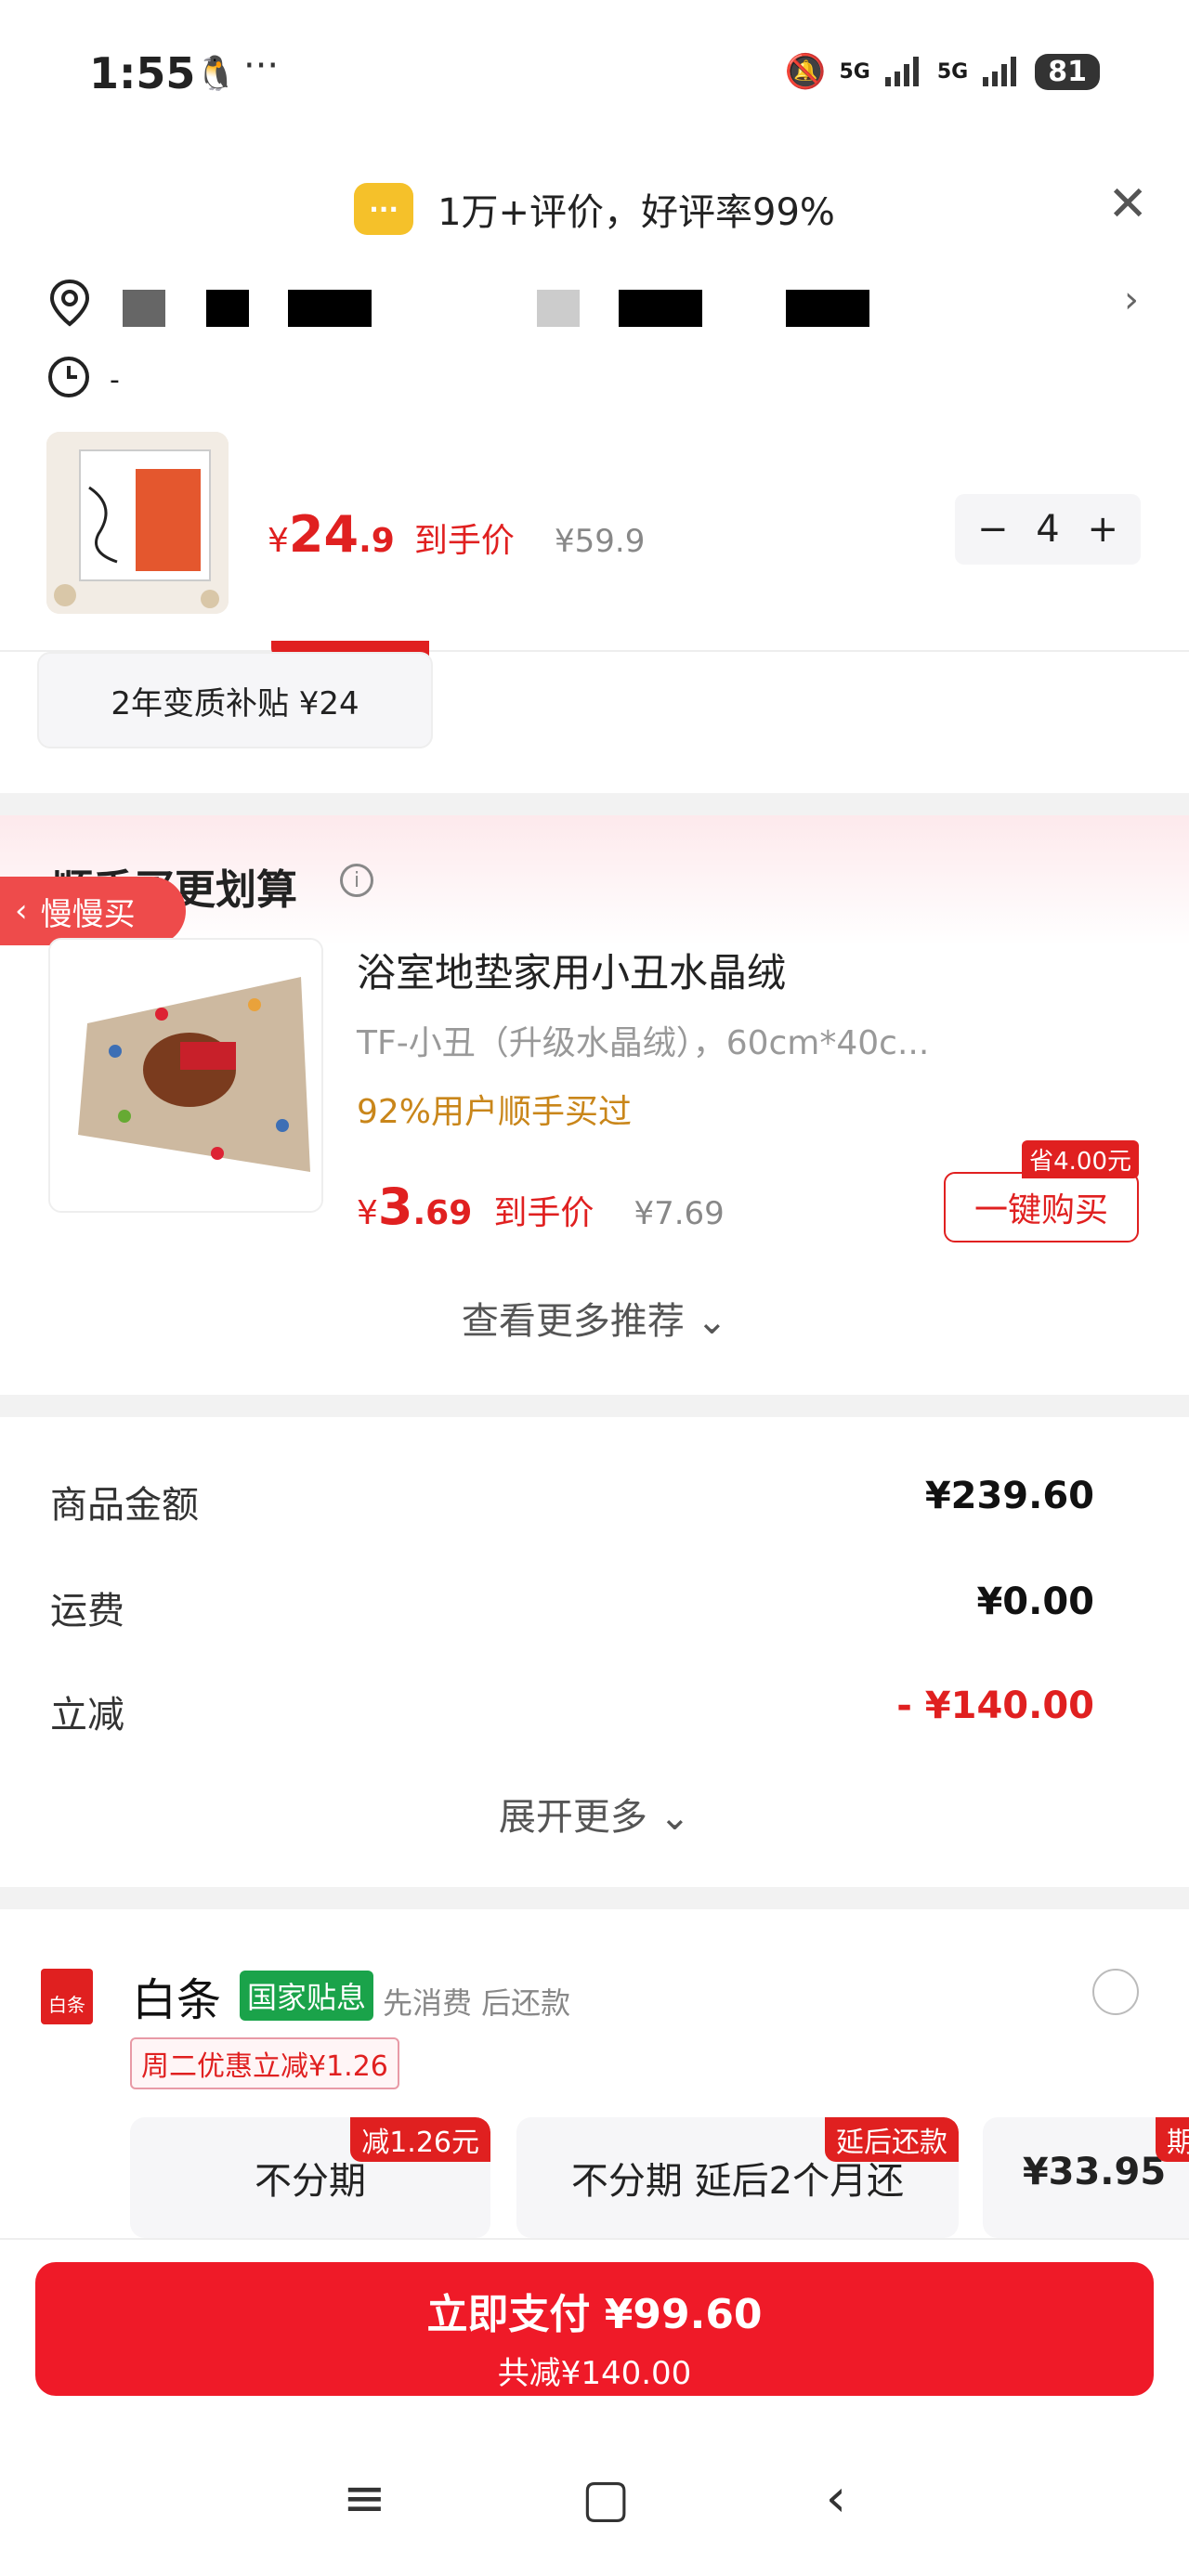 Image resolution: width=1189 pixels, height=2576 pixels. Describe the element at coordinates (952, 72) in the screenshot. I see `network-label-2: 5G` at that location.